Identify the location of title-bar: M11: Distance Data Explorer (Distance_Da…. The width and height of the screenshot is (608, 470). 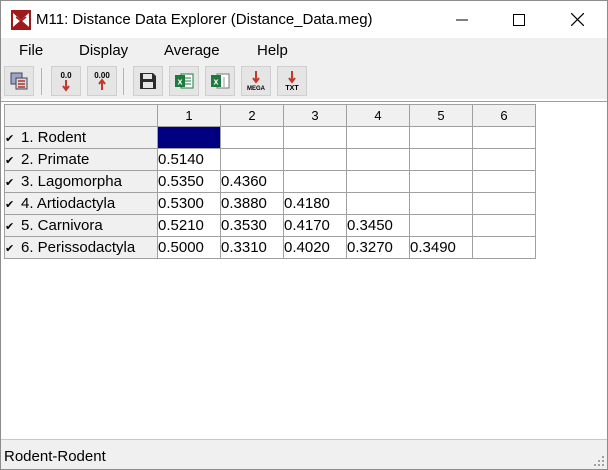
(304, 19).